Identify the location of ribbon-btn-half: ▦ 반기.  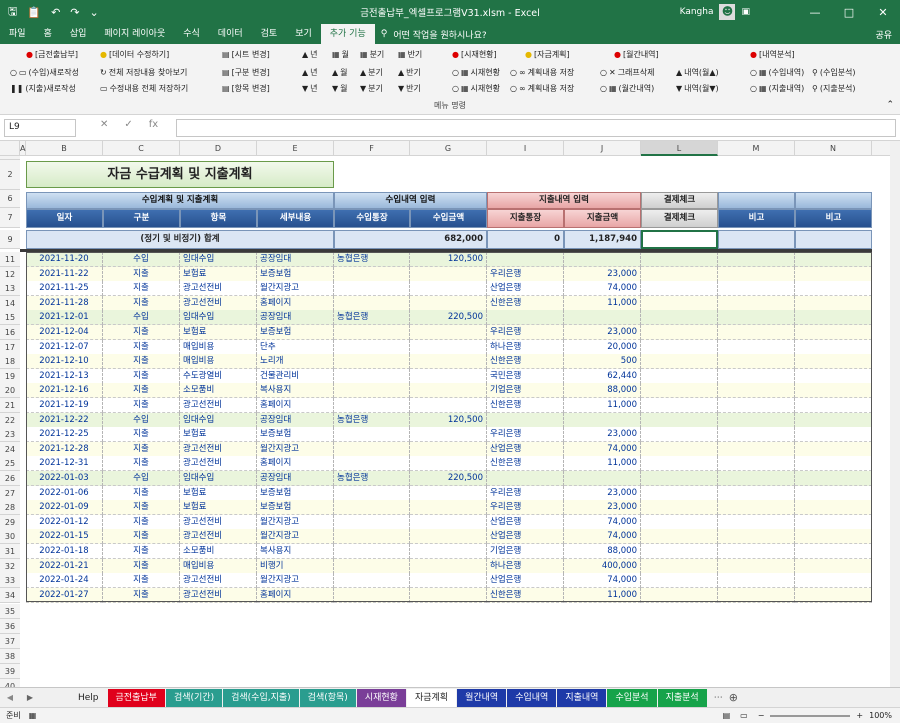
(410, 54).